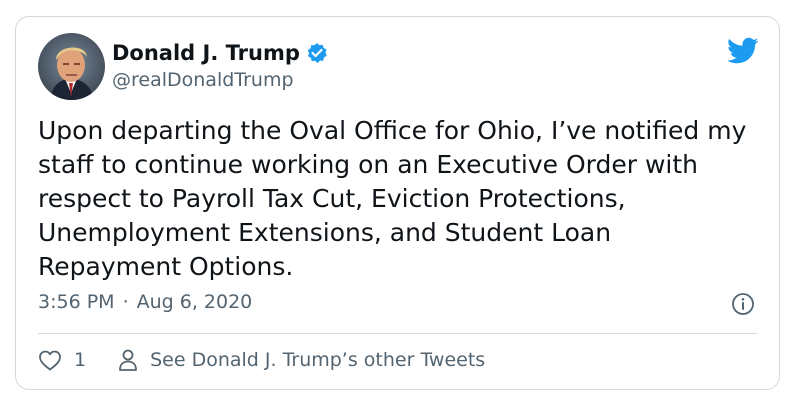 Image resolution: width=799 pixels, height=408 pixels. Describe the element at coordinates (743, 51) in the screenshot. I see `twitter-bird-icon` at that location.